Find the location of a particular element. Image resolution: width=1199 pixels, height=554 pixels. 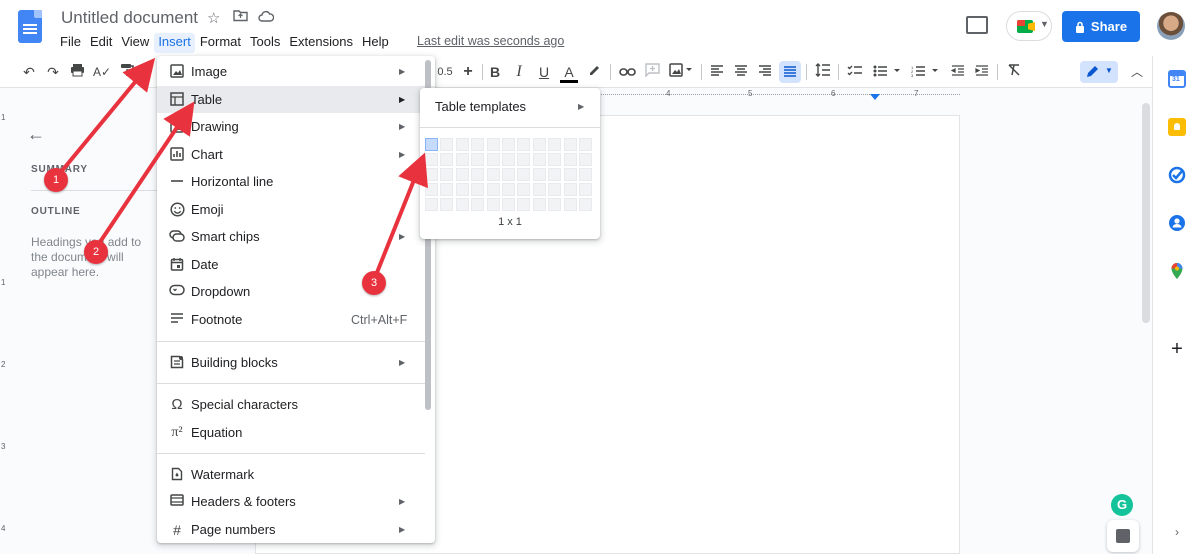

annotation-badge-2: 2 is located at coordinates (96, 252).